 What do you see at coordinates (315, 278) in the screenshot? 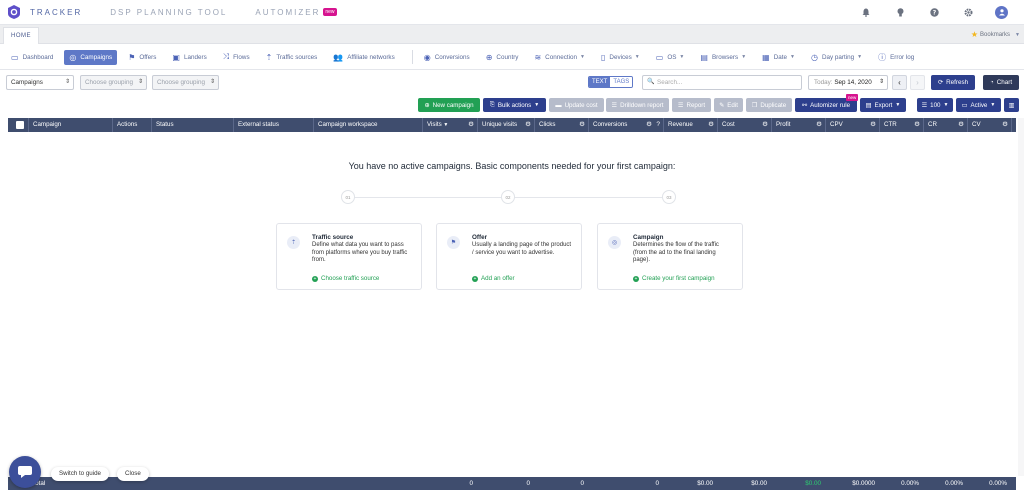
I see `plus-circle-icon: +` at bounding box center [315, 278].